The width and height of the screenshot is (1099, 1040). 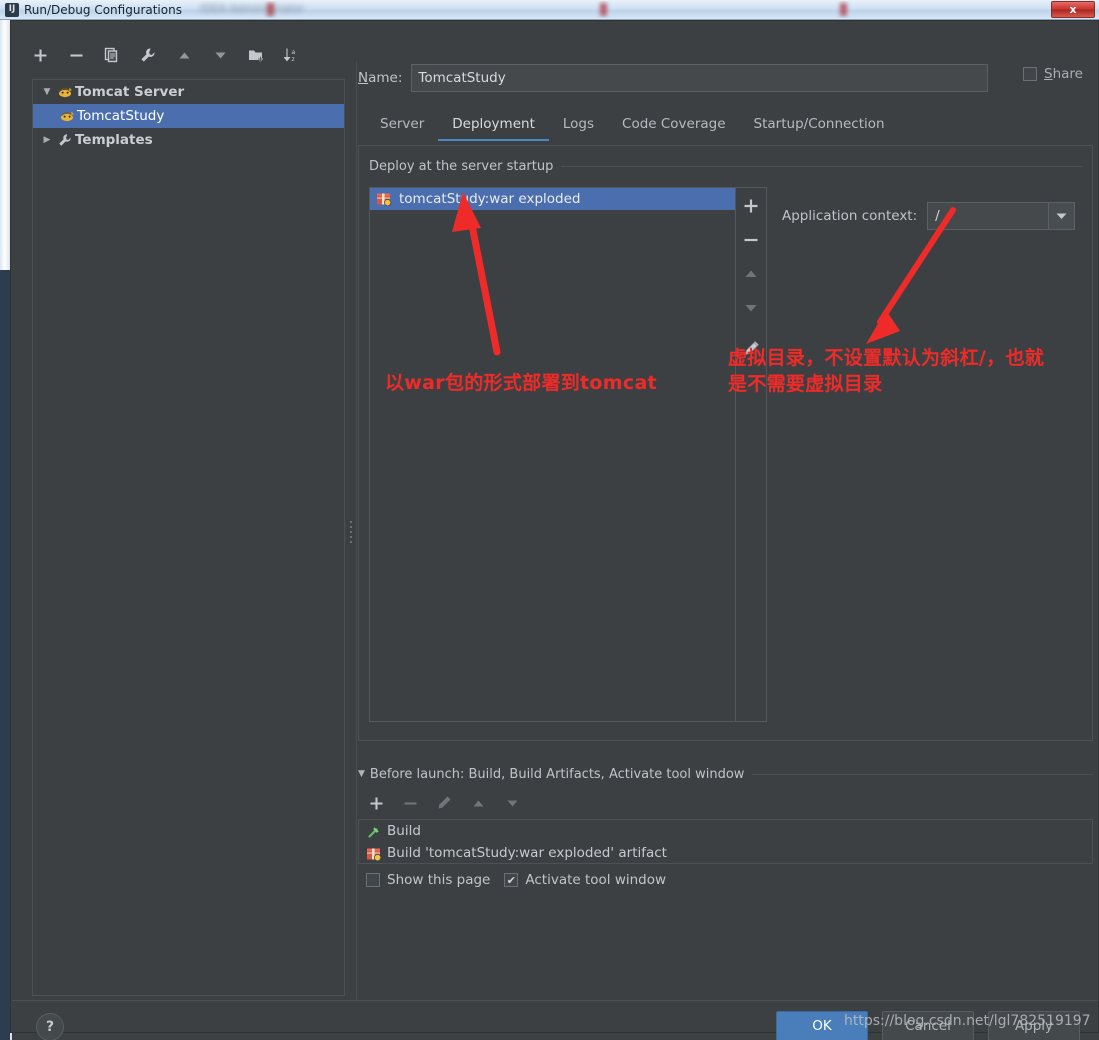 What do you see at coordinates (410, 803) in the screenshot?
I see `remove-before-launch-task-button` at bounding box center [410, 803].